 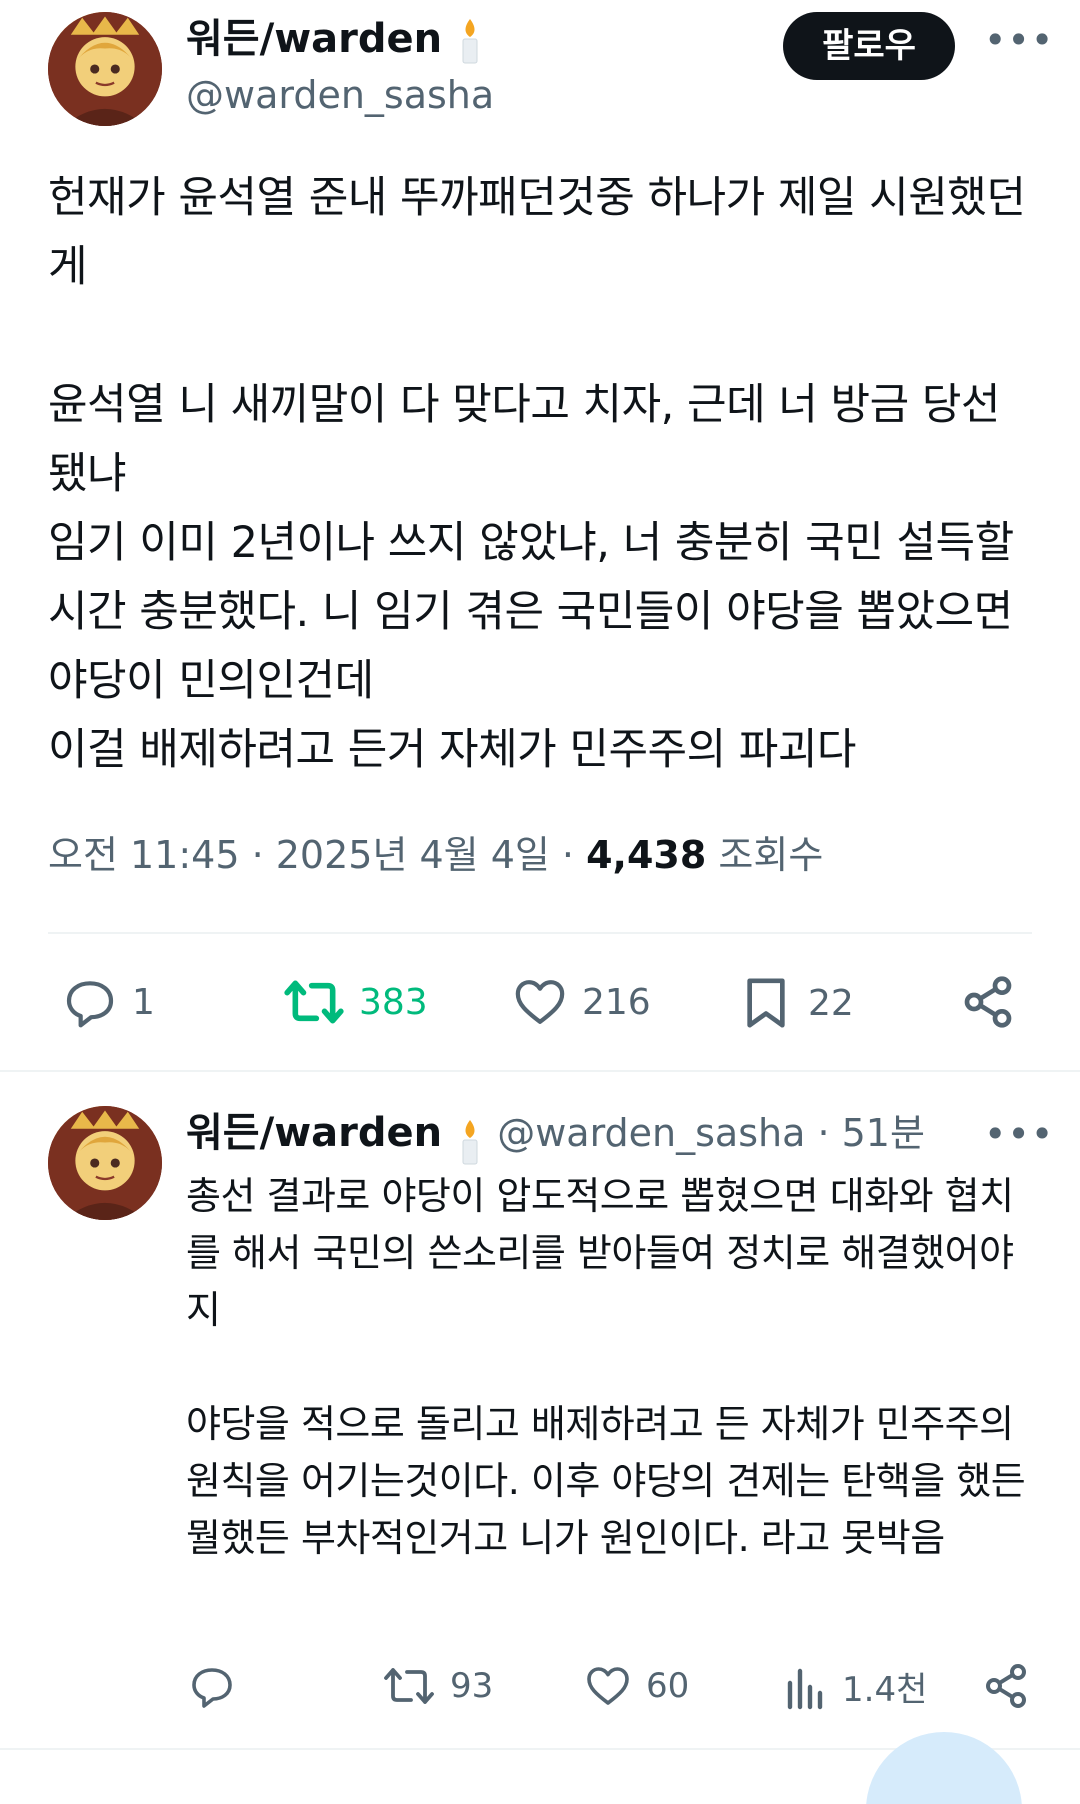 I want to click on timestamp: 오전 11:45 · 2025년 4월 4일 ·, so click(x=311, y=855).